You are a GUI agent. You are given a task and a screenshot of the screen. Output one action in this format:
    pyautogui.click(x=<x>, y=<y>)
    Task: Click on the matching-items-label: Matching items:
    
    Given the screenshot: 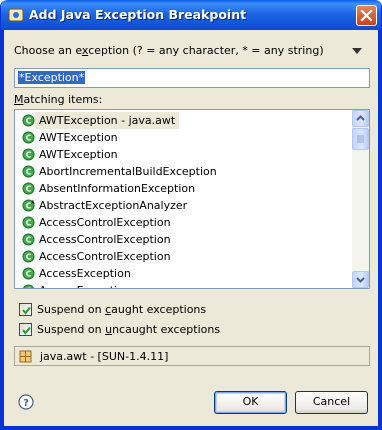 What is the action you would take?
    pyautogui.click(x=58, y=99)
    